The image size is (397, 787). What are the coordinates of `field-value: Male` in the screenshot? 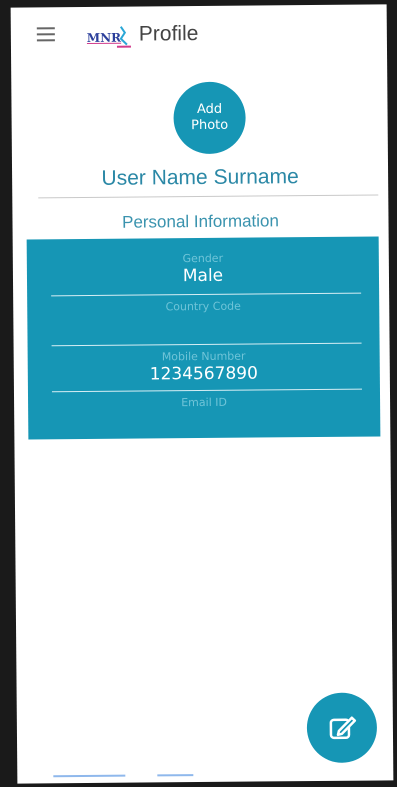 It's located at (203, 276).